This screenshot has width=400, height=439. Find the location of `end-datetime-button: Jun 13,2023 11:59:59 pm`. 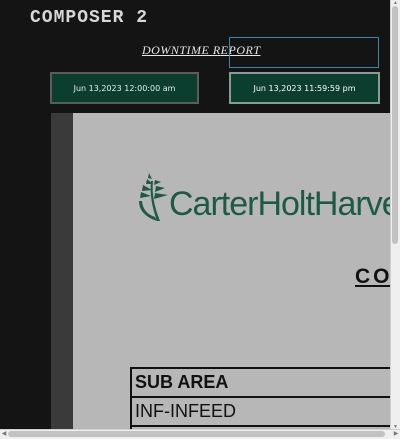

end-datetime-button: Jun 13,2023 11:59:59 pm is located at coordinates (304, 88).